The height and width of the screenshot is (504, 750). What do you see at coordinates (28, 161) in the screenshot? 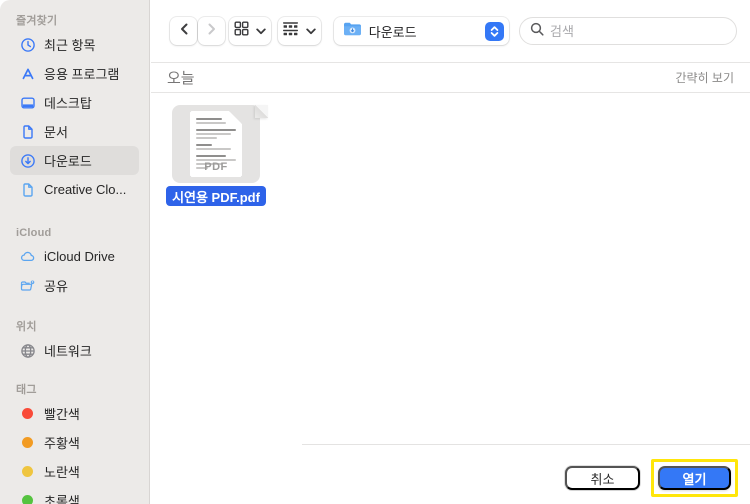
I see `download-icon` at bounding box center [28, 161].